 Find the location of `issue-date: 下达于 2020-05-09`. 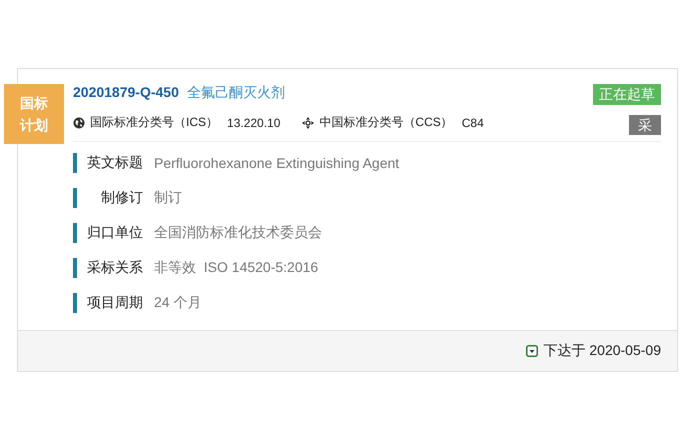

issue-date: 下达于 2020-05-09 is located at coordinates (602, 351).